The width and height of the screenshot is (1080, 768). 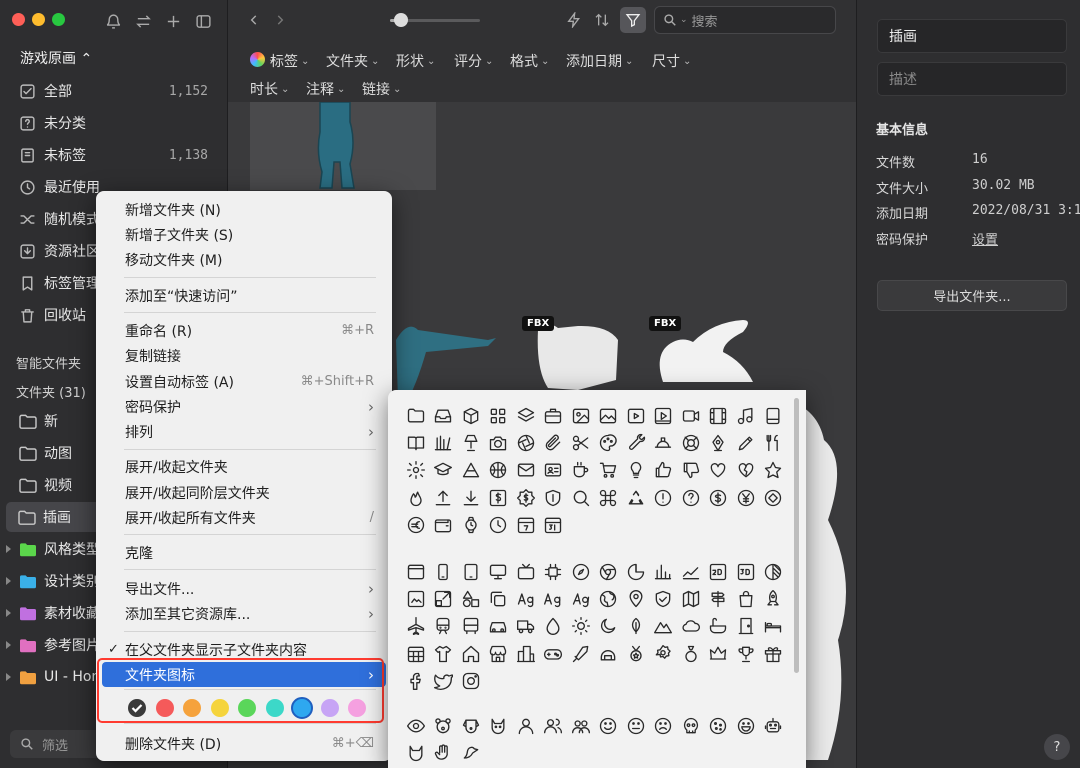 I want to click on menu-item: 移动文件夹 (M), so click(x=244, y=259).